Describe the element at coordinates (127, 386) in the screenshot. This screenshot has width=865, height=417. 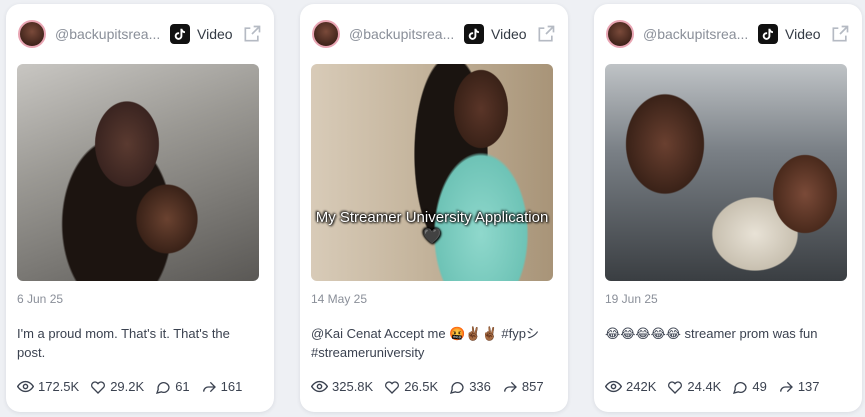
I see `likes-count: 29.2K` at that location.